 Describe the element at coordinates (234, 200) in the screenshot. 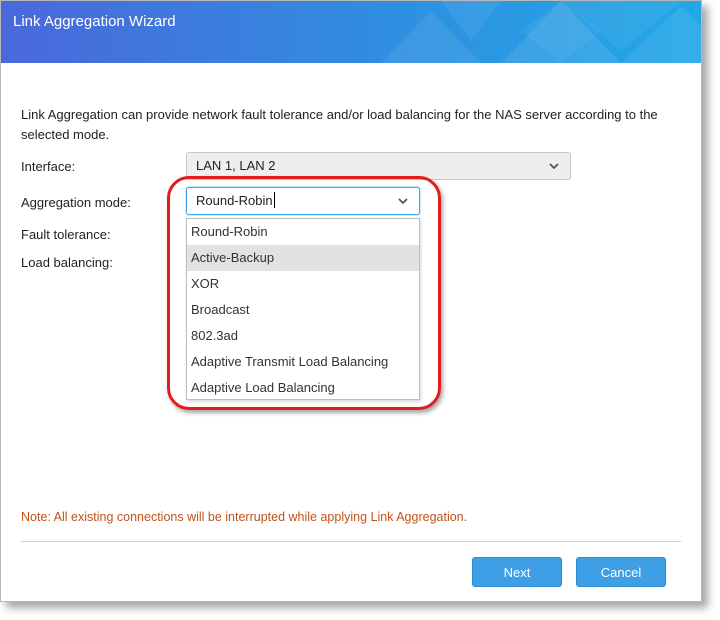

I see `aggregation-mode-value: Round-Robin` at that location.